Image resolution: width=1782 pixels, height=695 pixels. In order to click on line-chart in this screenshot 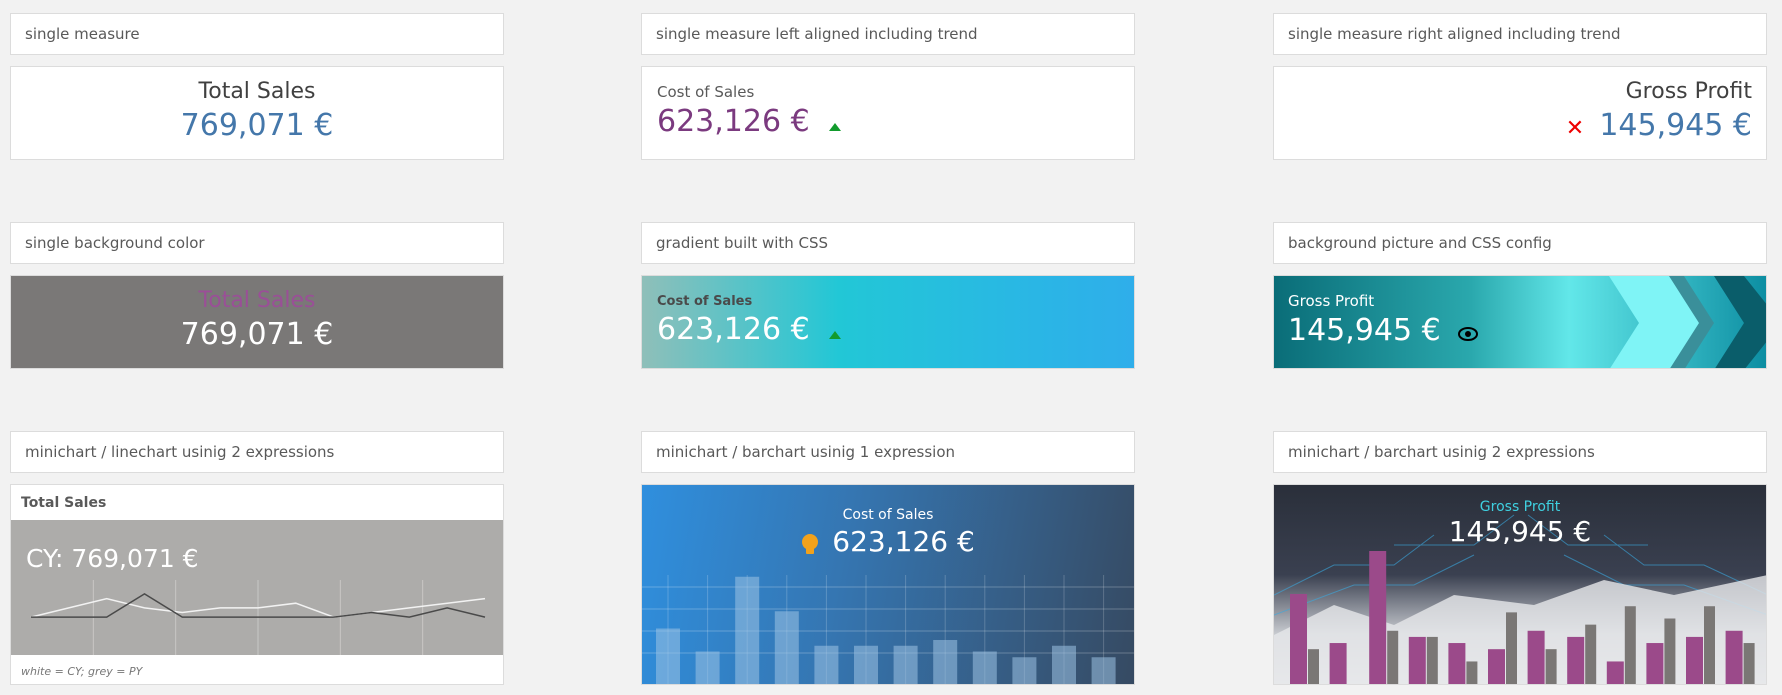, I will do `click(258, 617)`.